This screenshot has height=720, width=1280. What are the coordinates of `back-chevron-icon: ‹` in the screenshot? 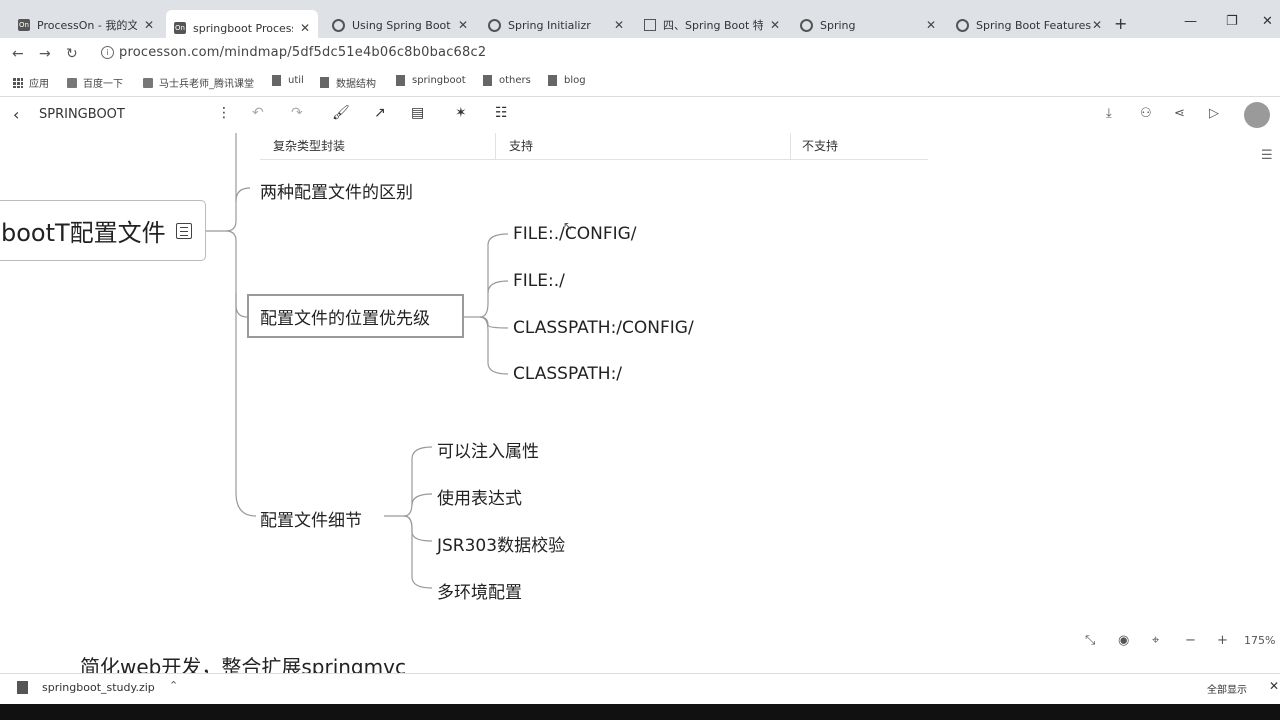 It's located at (16, 114).